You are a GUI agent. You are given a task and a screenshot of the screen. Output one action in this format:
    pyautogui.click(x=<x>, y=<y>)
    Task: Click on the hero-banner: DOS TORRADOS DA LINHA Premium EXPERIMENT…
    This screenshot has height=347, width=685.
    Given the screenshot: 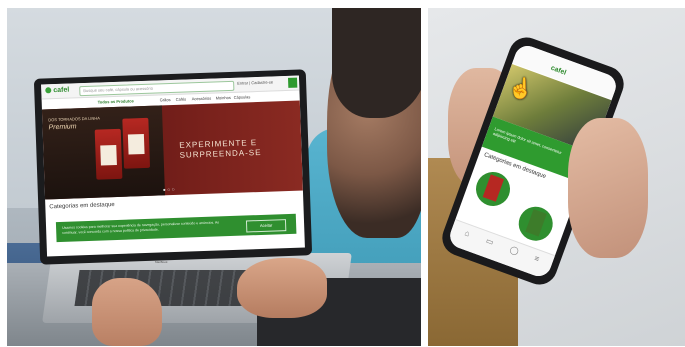 What is the action you would take?
    pyautogui.click(x=172, y=150)
    